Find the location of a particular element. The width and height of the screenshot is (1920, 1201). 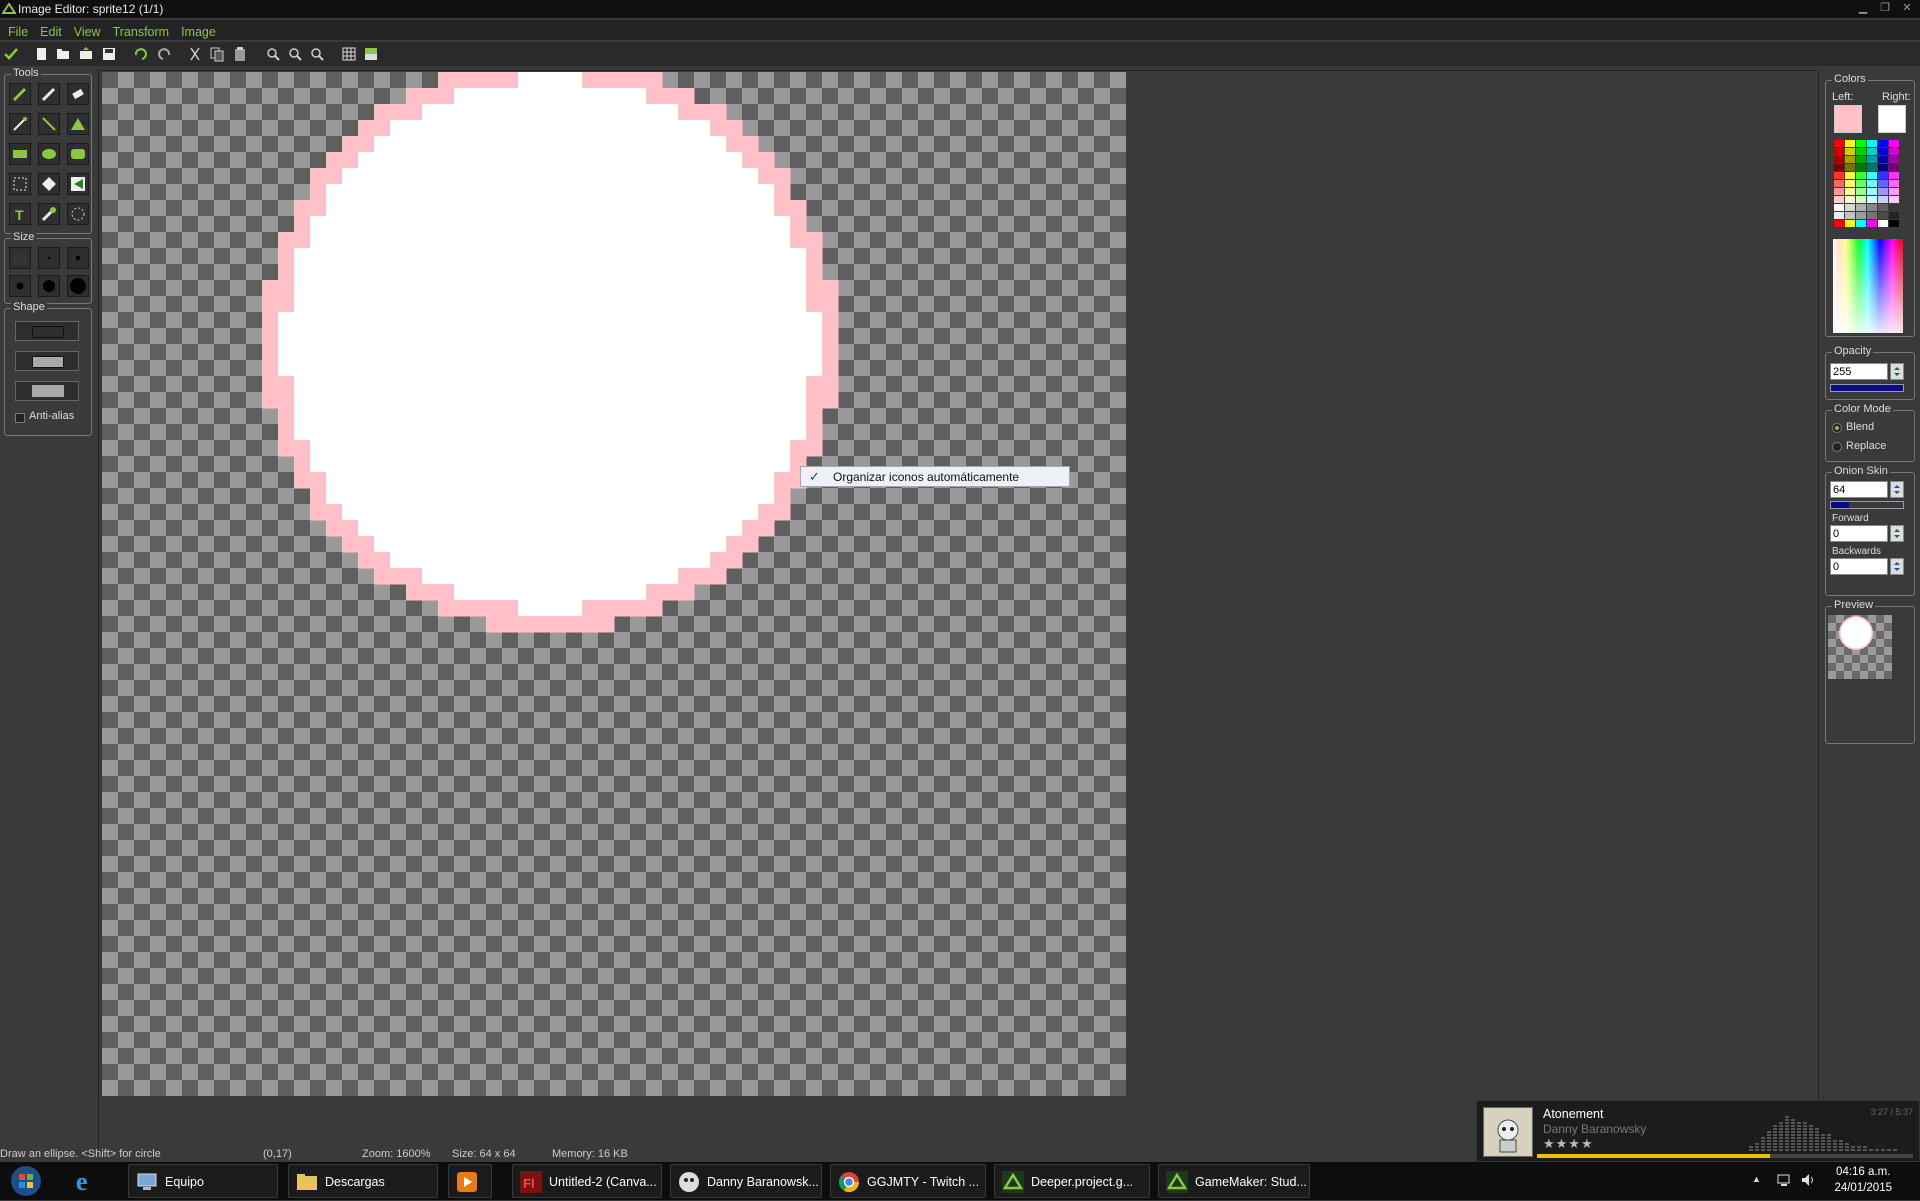

pencil-tool-icon is located at coordinates (20, 94).